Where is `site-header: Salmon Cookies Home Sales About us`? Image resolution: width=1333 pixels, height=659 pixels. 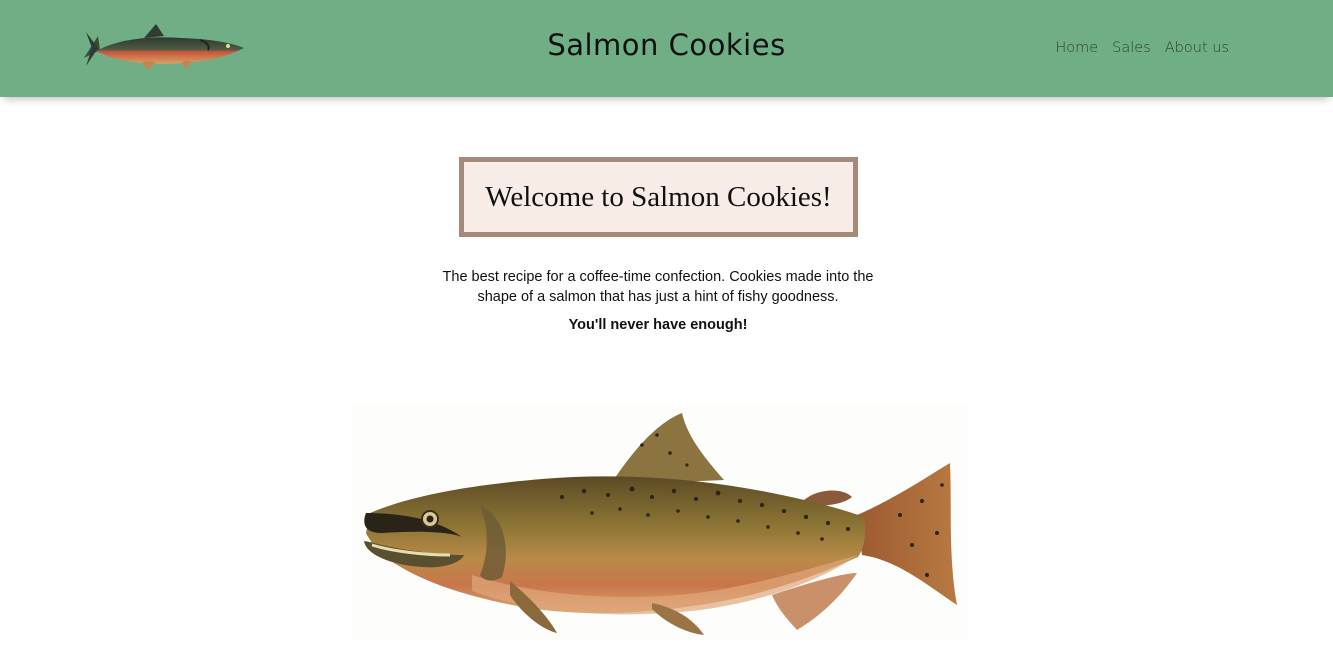 site-header: Salmon Cookies Home Sales About us is located at coordinates (666, 48).